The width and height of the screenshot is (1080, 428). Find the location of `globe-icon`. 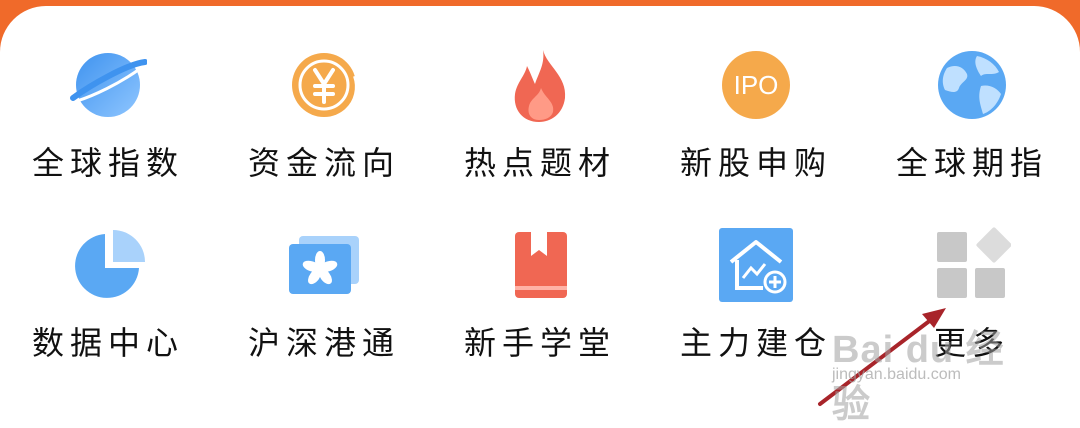

globe-icon is located at coordinates (972, 85).